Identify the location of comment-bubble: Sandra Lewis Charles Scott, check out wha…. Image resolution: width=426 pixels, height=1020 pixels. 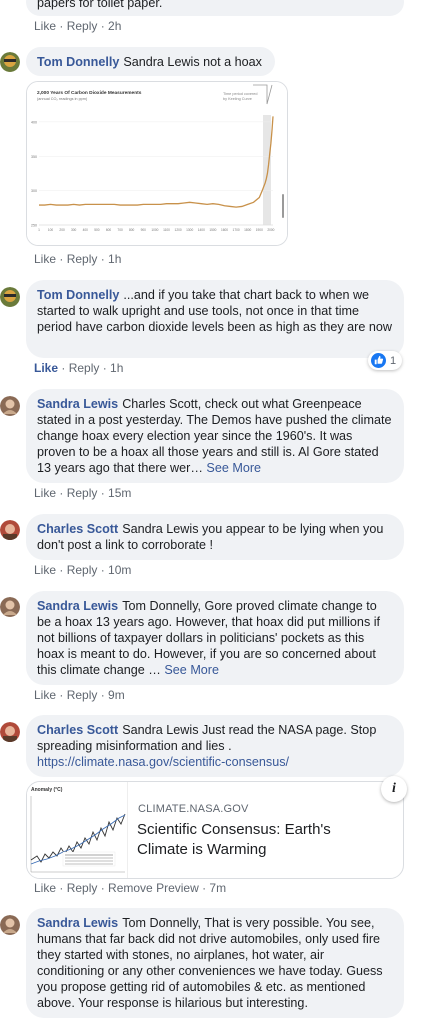
(215, 436).